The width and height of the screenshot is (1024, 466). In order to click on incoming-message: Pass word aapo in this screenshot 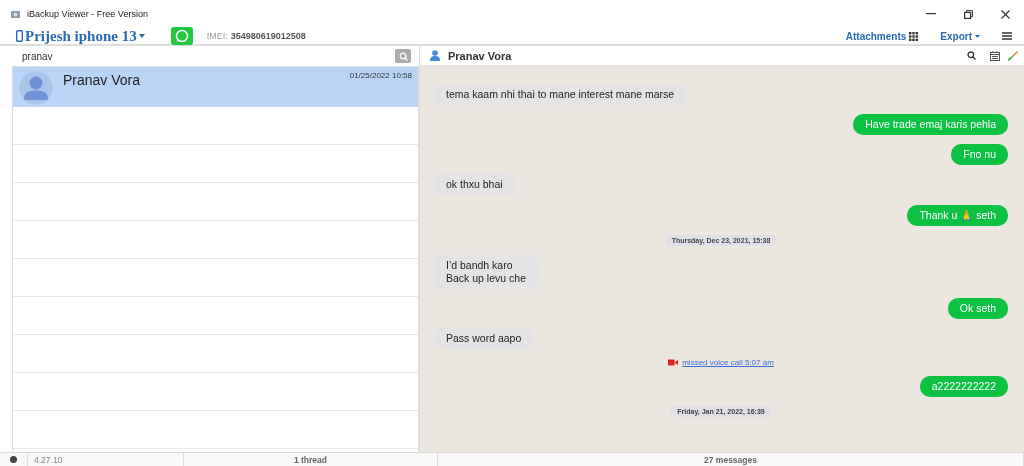, I will do `click(484, 339)`.